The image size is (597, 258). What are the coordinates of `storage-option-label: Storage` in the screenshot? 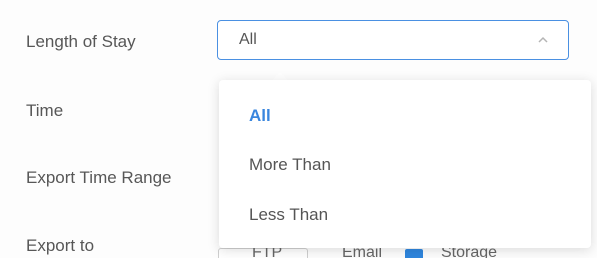 It's located at (469, 253).